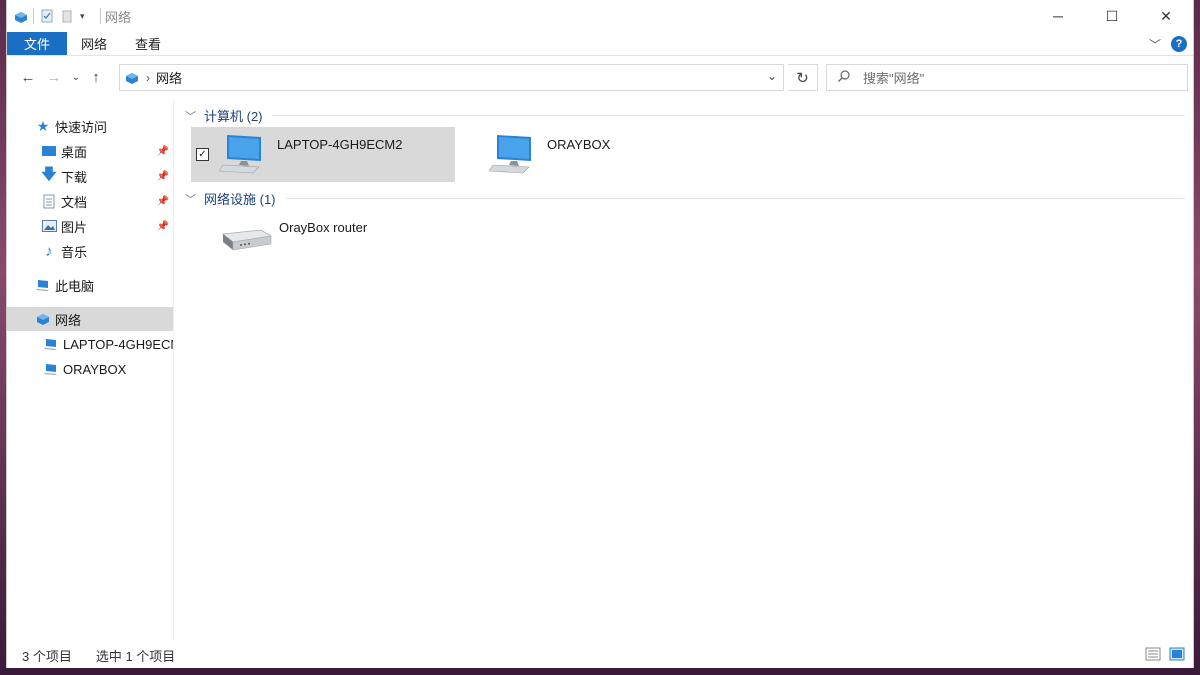 The width and height of the screenshot is (1200, 675). Describe the element at coordinates (240, 199) in the screenshot. I see `group-header-label: 网络设施 (1)` at that location.